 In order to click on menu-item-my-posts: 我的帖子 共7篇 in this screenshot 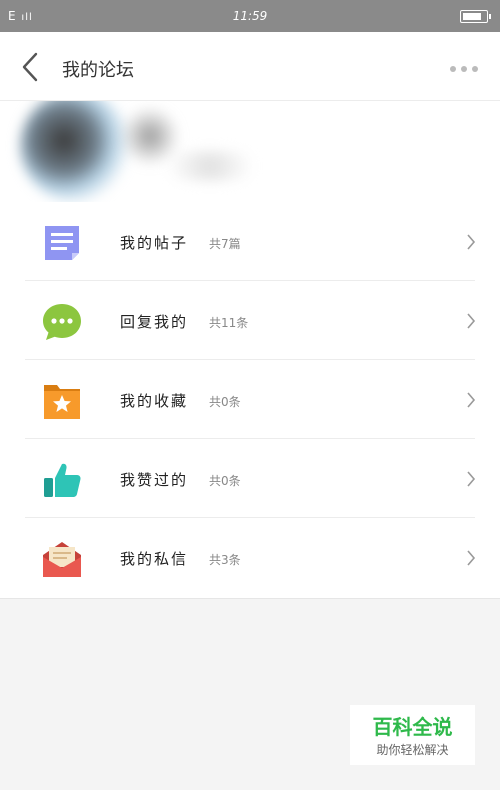, I will do `click(250, 241)`.